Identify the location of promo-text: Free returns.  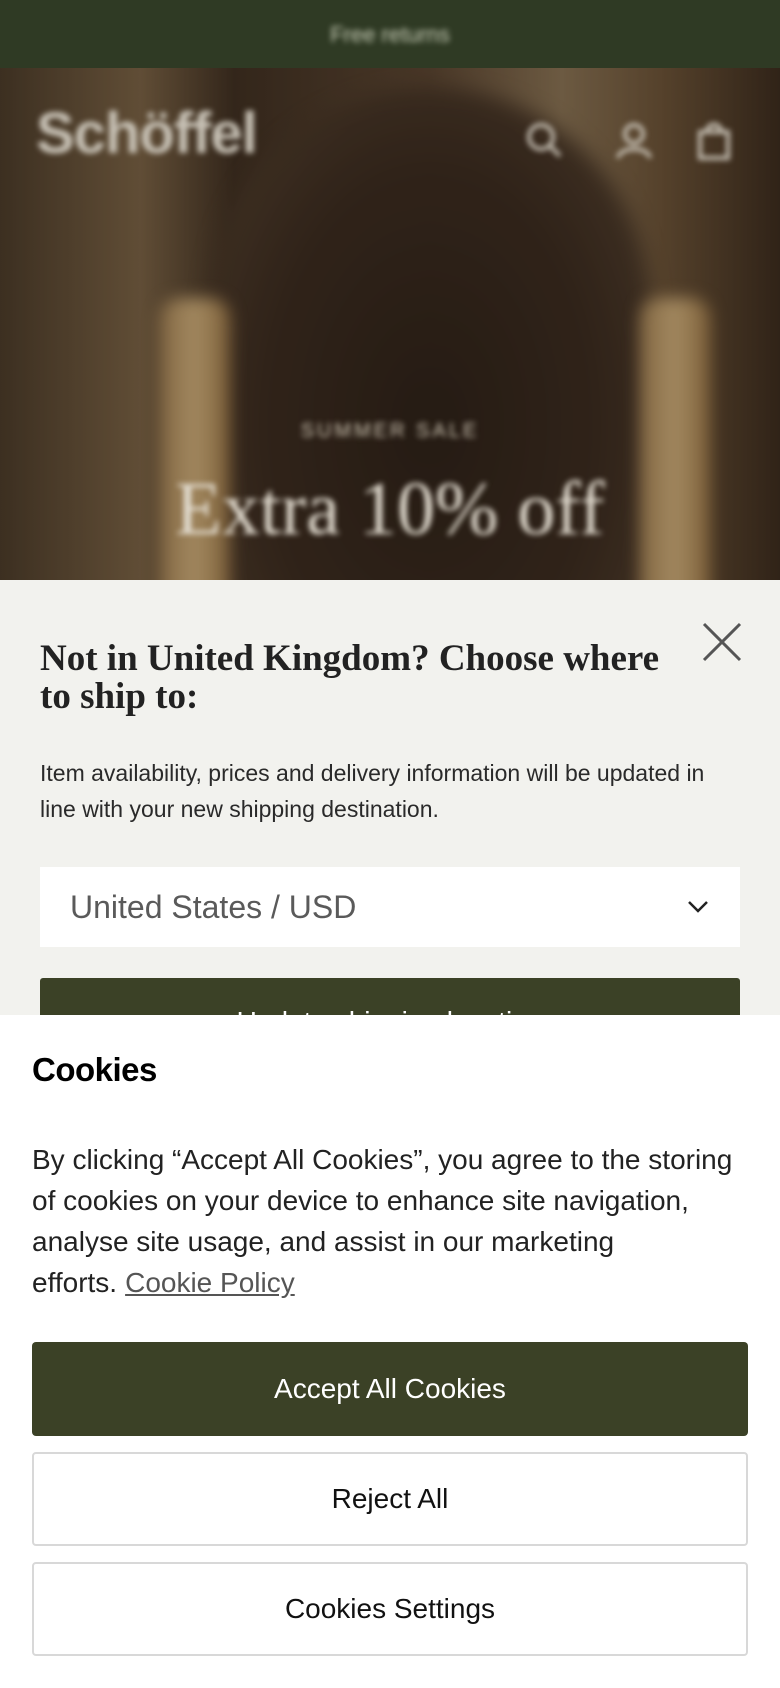
(390, 34).